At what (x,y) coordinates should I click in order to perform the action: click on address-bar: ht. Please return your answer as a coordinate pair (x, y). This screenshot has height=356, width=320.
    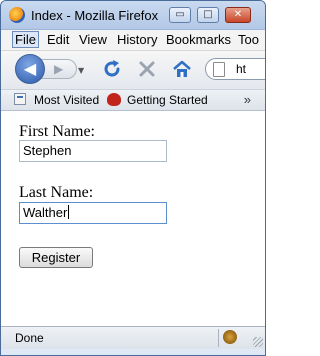
    Looking at the image, I should click on (235, 69).